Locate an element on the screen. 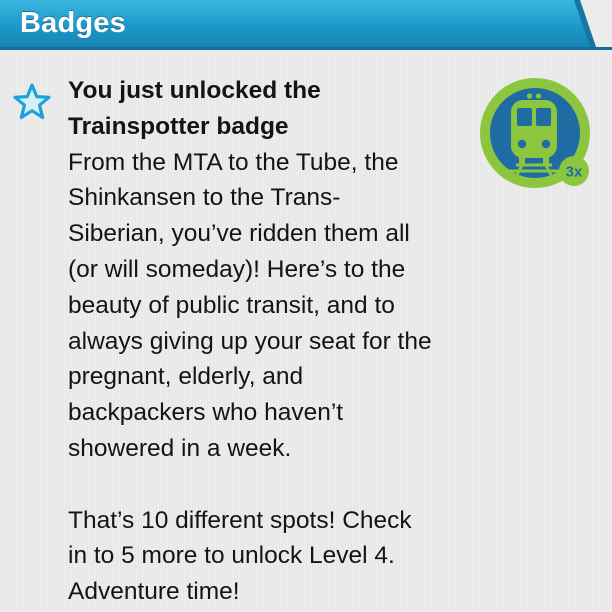 The image size is (612, 612). notification-body-line: backpackers who haven’t is located at coordinates (206, 413).